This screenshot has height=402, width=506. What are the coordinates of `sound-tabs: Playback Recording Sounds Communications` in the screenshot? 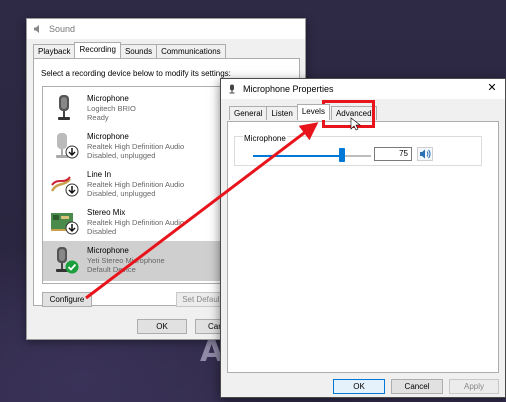 It's located at (129, 50).